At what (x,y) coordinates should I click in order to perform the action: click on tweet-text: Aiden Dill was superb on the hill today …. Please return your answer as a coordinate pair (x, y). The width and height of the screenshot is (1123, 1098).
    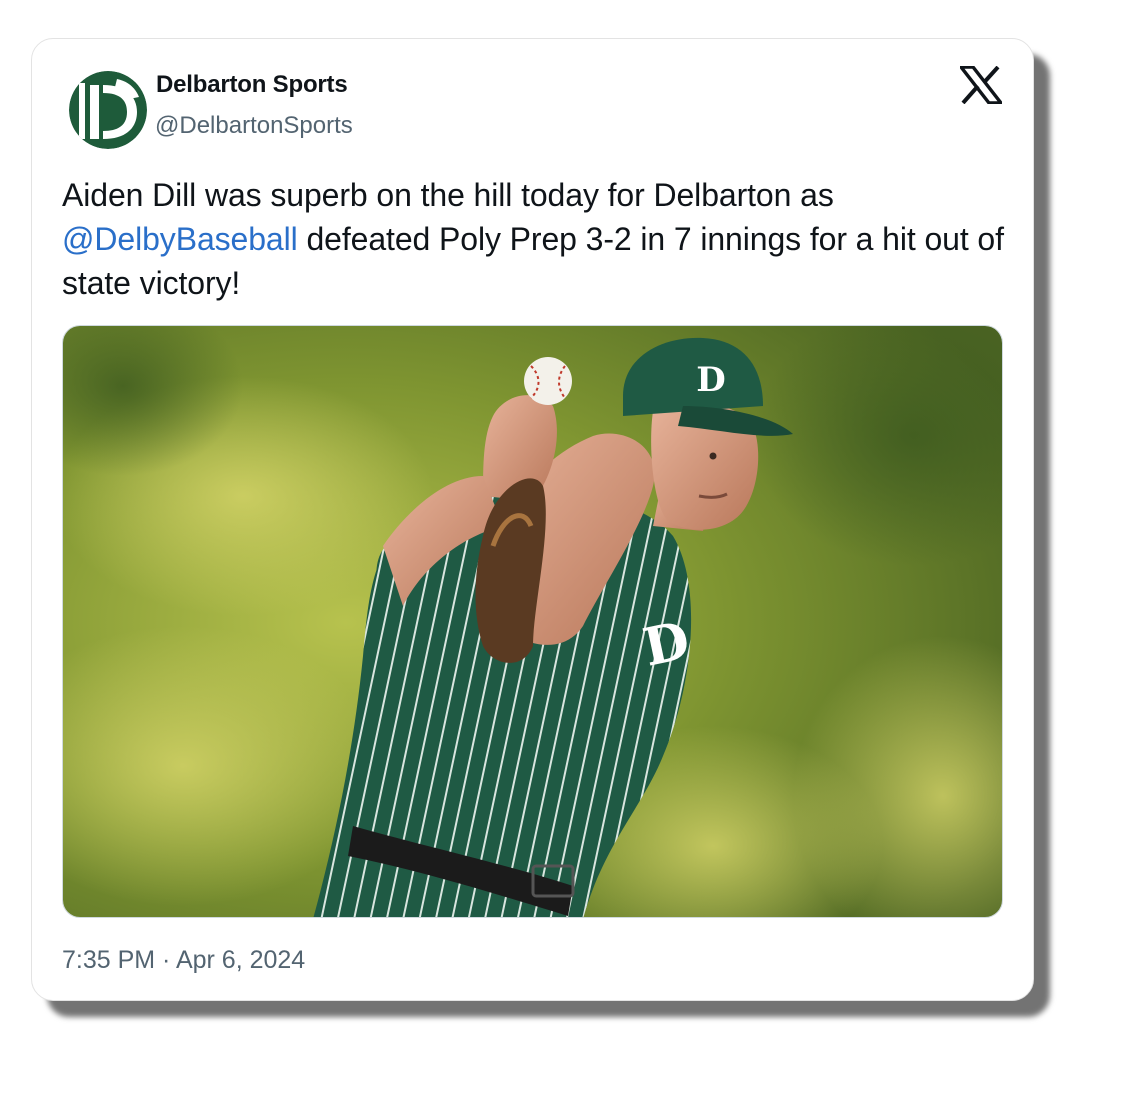
    Looking at the image, I should click on (537, 239).